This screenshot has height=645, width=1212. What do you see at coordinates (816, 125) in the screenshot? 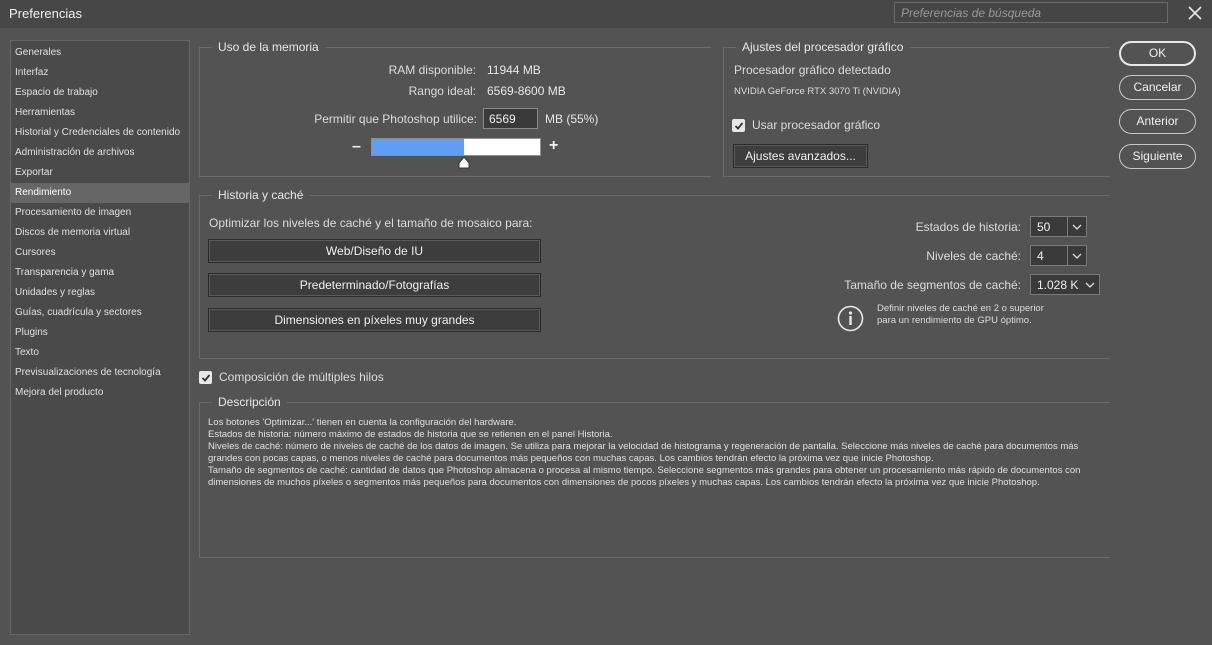
I see `use-gpu-label: Usar procesador gráfico` at bounding box center [816, 125].